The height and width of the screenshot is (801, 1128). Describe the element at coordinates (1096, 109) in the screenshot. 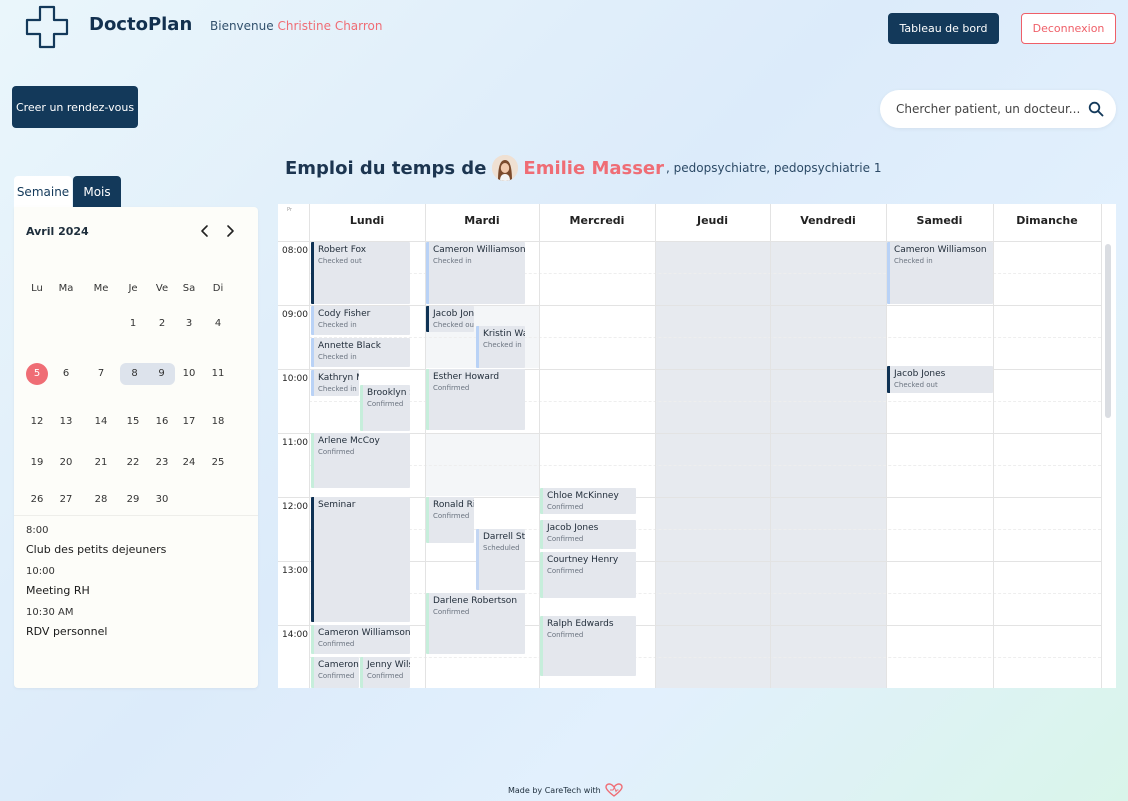

I see `search-icon` at that location.